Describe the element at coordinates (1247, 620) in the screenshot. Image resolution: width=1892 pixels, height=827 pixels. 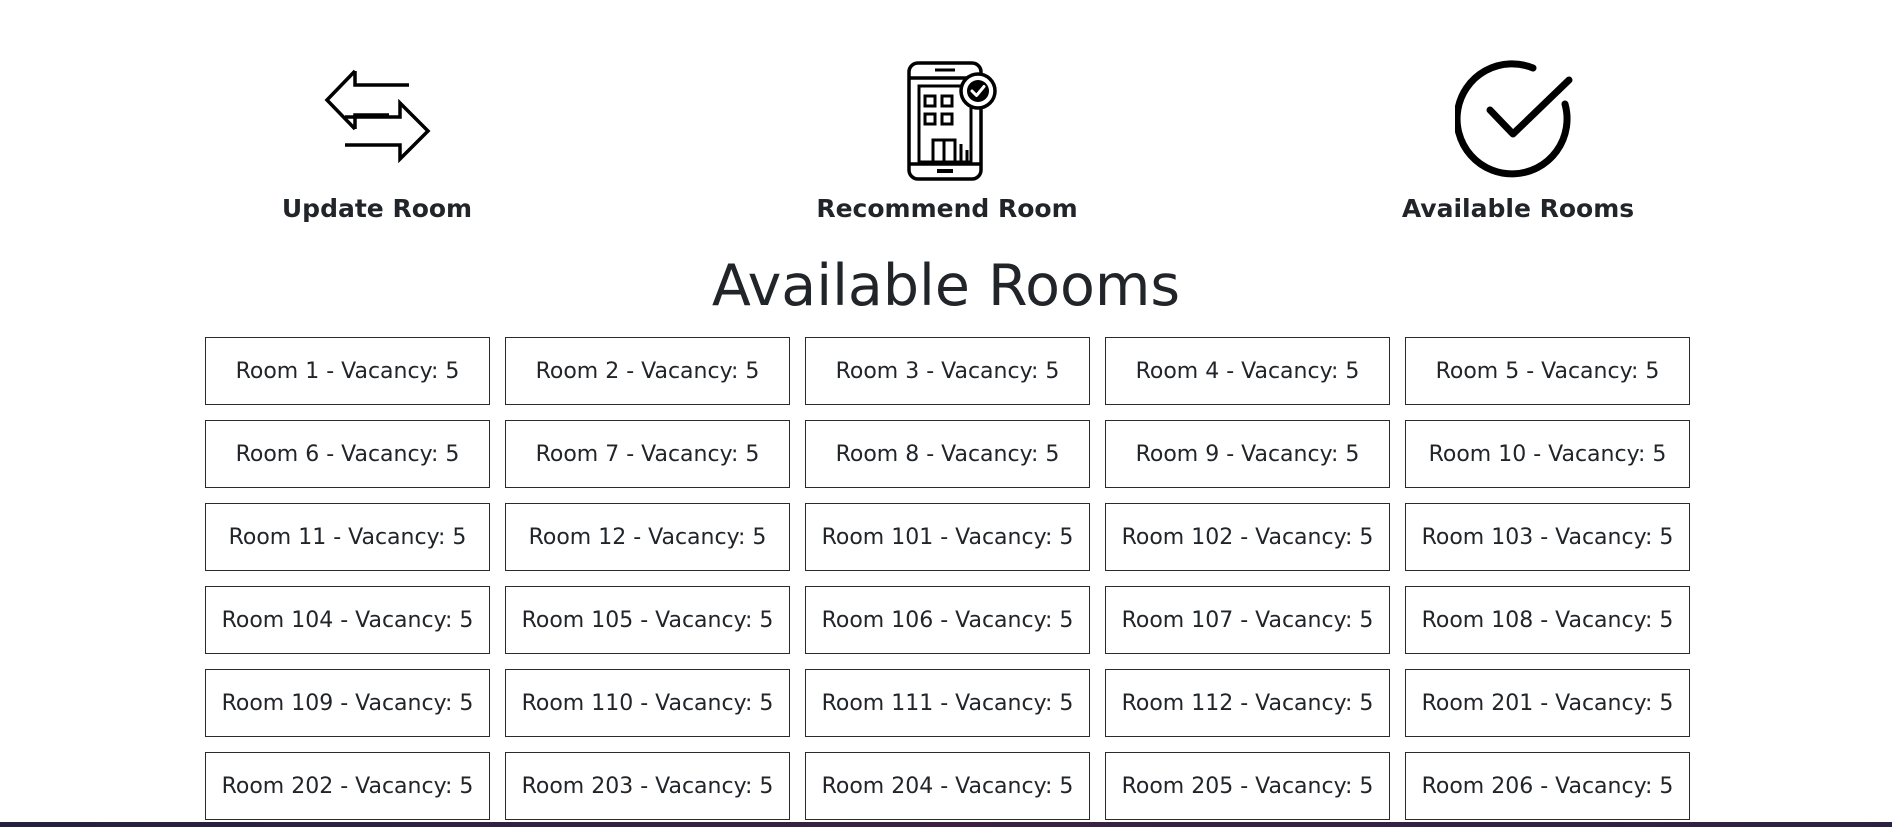
I see `room-card: Room 107 - Vacancy: 5` at that location.